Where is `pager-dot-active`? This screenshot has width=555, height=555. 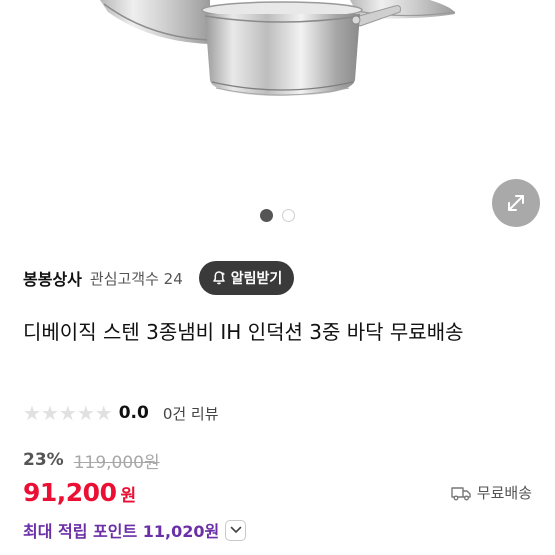
pager-dot-active is located at coordinates (266, 215).